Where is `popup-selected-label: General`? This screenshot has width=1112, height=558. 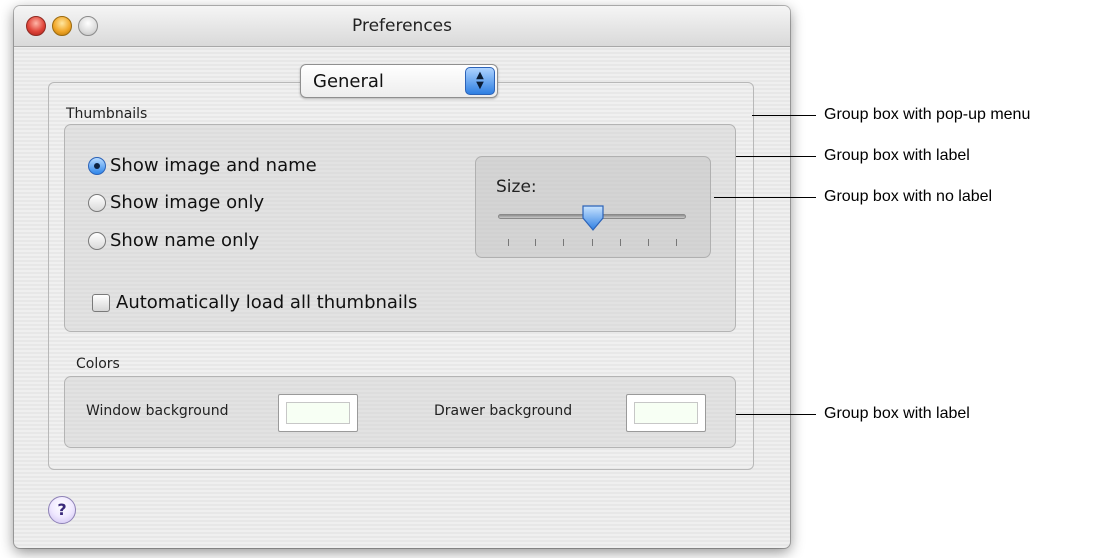
popup-selected-label: General is located at coordinates (348, 81).